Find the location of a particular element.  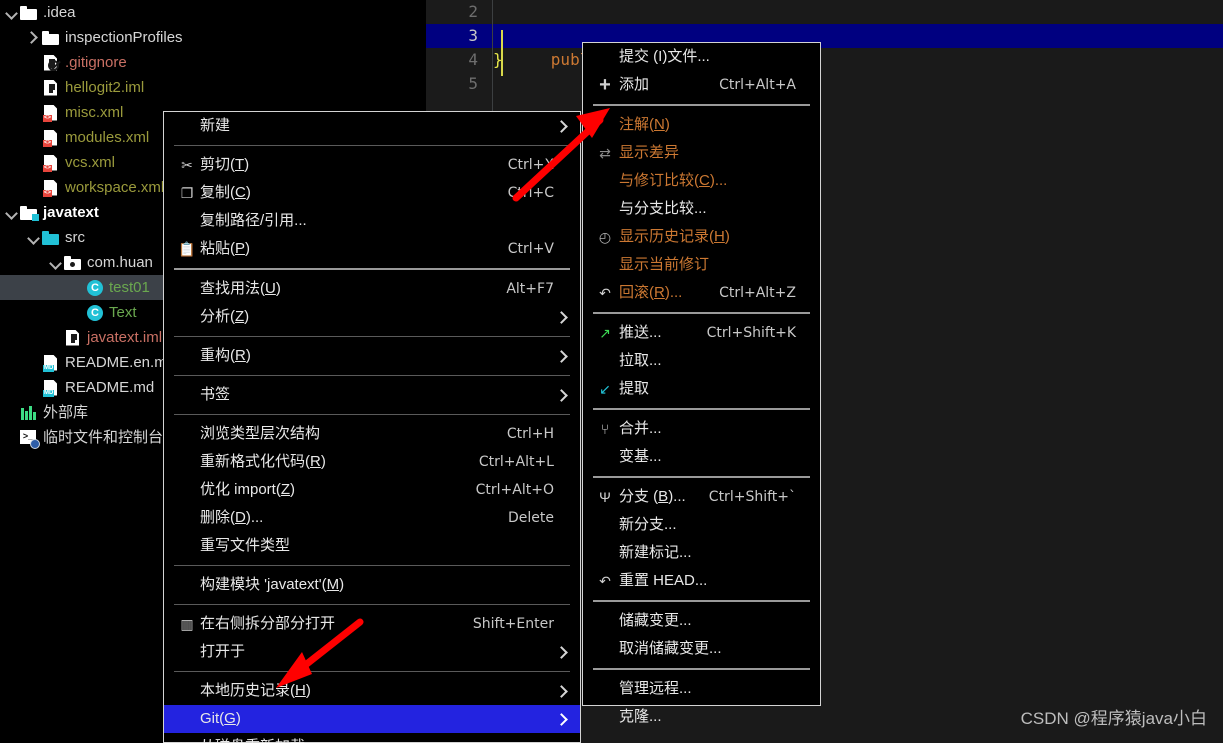

tree-item-label: src is located at coordinates (75, 237).